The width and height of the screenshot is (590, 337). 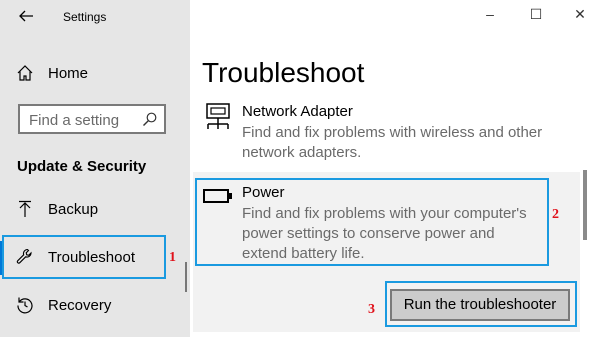 I want to click on step-number-1: 1, so click(x=172, y=257).